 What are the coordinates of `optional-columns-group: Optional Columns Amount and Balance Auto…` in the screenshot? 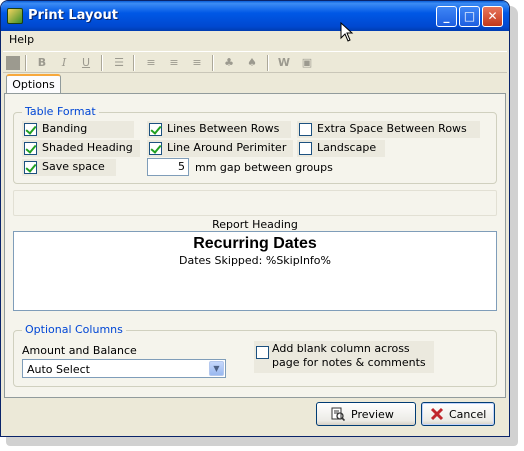 It's located at (255, 355).